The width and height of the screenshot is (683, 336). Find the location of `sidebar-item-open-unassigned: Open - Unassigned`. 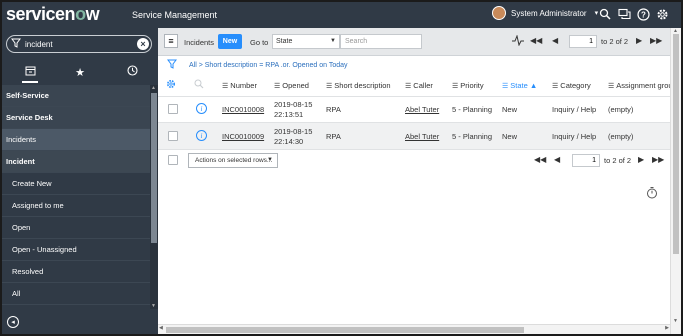

sidebar-item-open-unassigned: Open - Unassigned is located at coordinates (76, 250).